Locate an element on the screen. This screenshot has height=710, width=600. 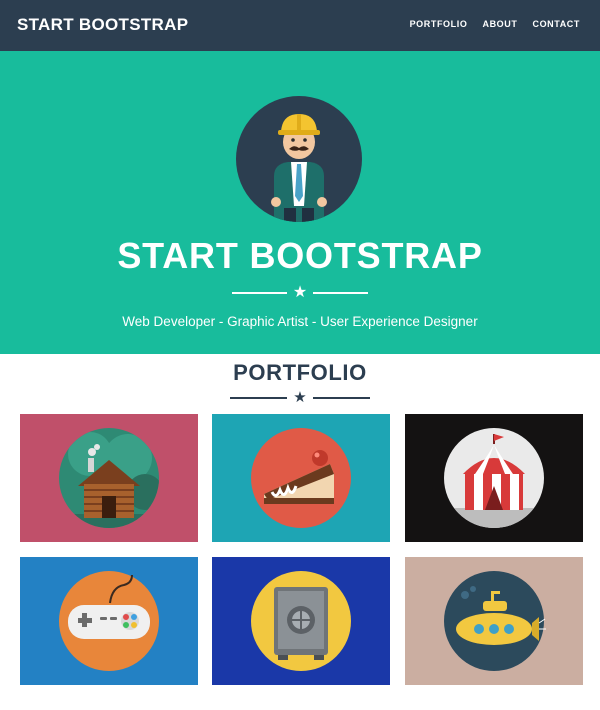
nav-link-contact: CONTACT is located at coordinates (556, 24).